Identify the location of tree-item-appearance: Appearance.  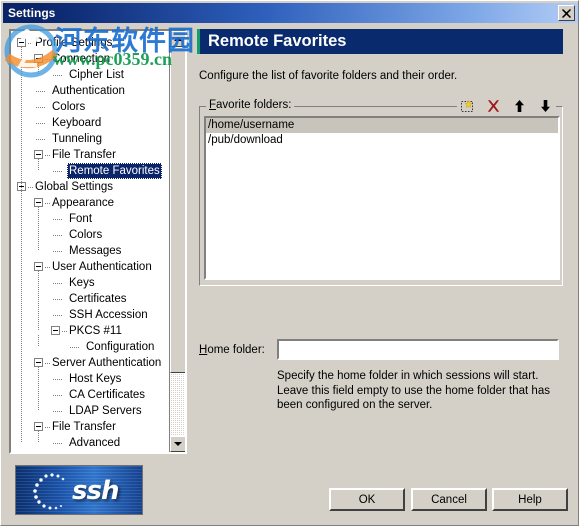
(90, 203).